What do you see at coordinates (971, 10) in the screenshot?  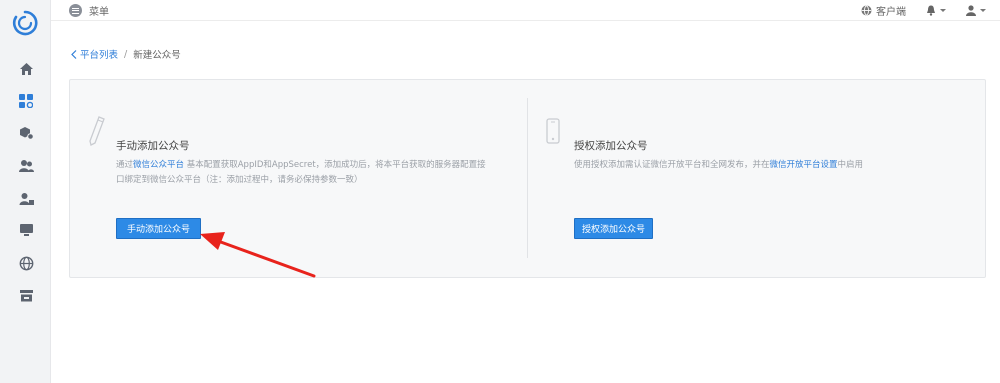 I see `user-icon` at bounding box center [971, 10].